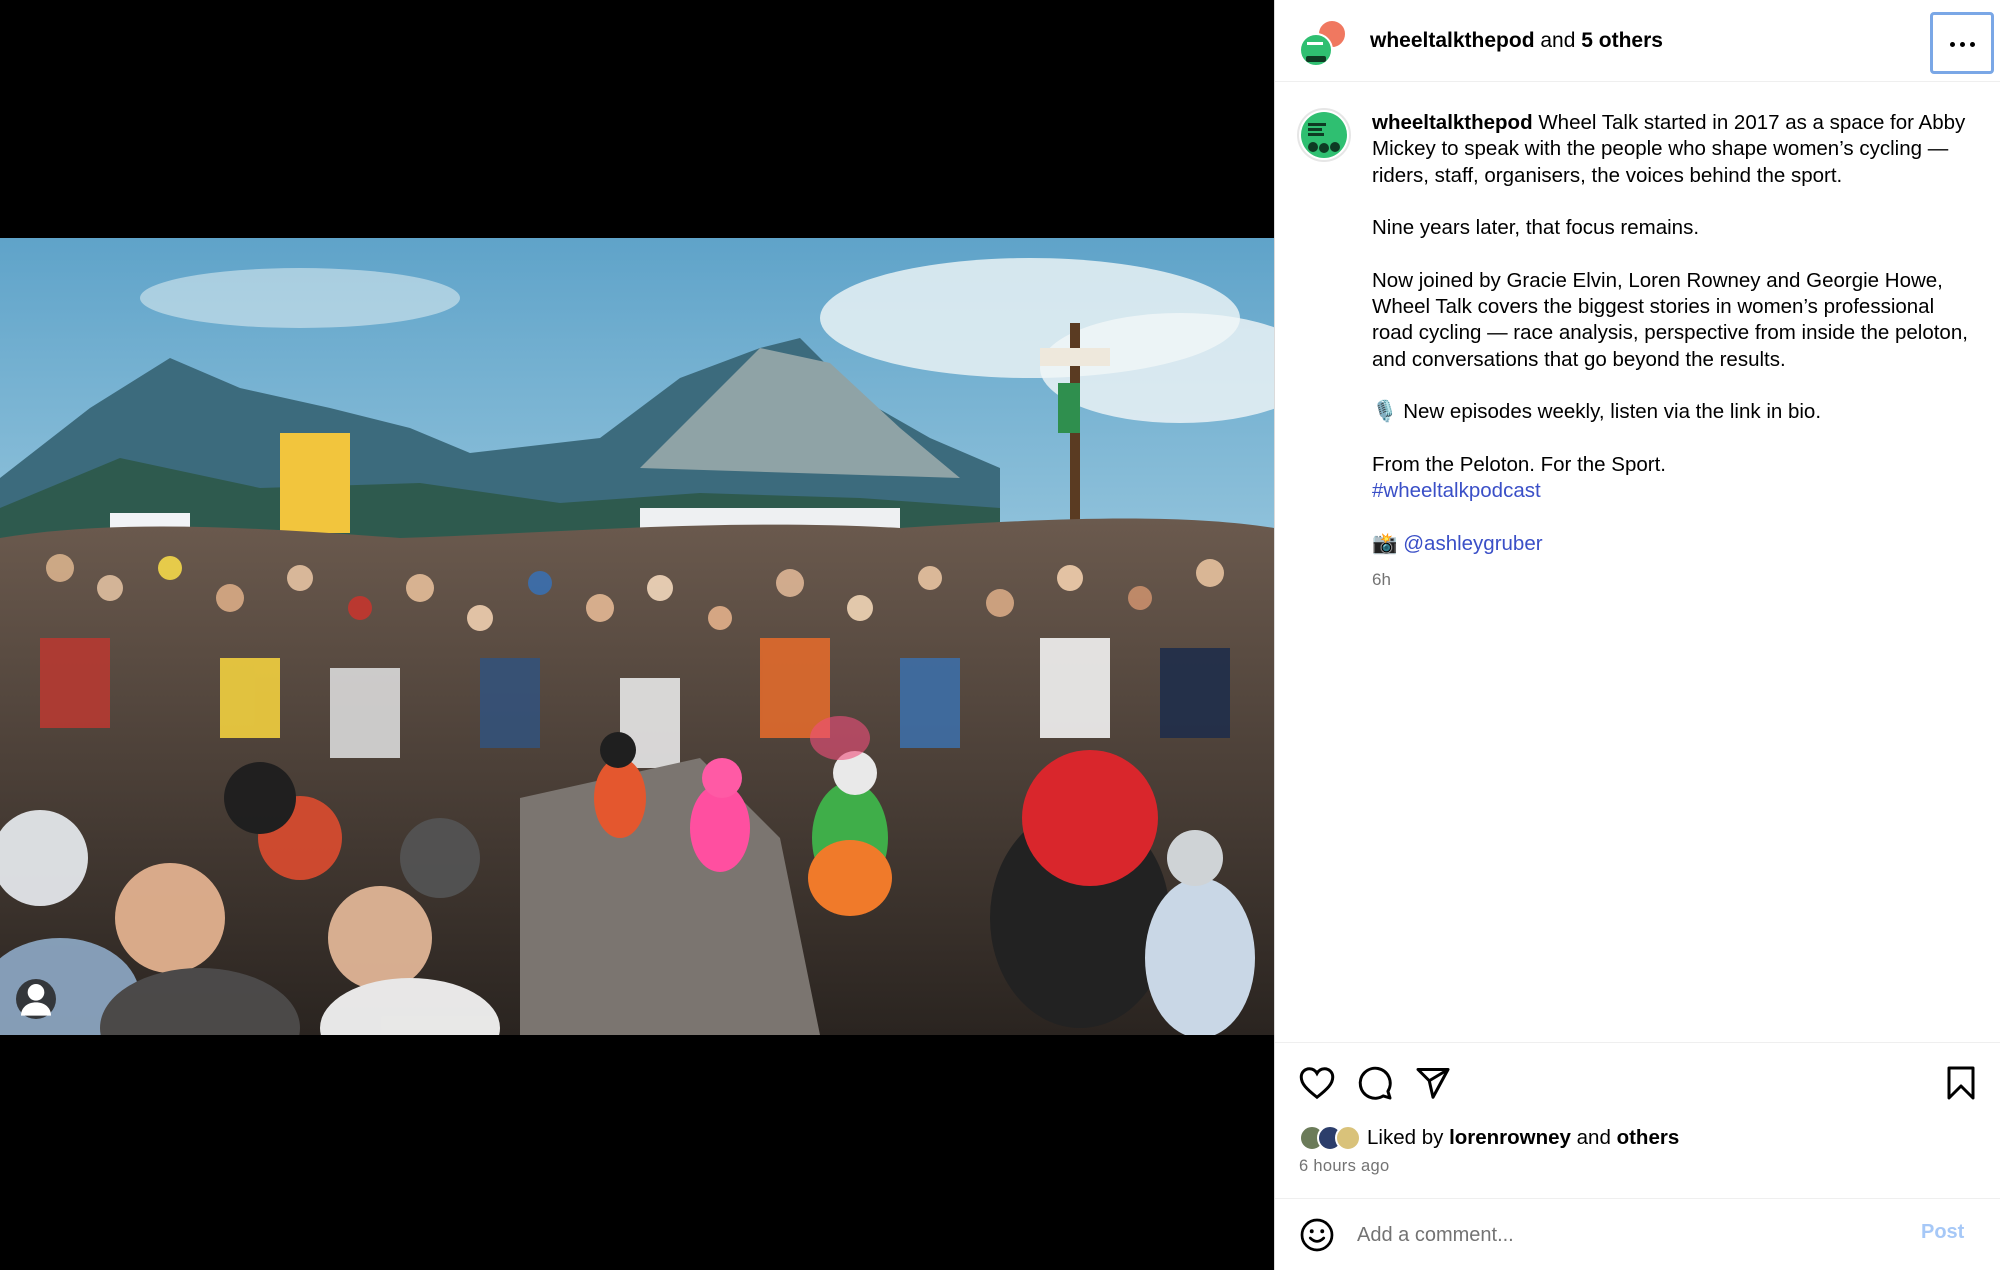 The height and width of the screenshot is (1270, 2000). Describe the element at coordinates (1672, 580) in the screenshot. I see `caption-age: 6h` at that location.